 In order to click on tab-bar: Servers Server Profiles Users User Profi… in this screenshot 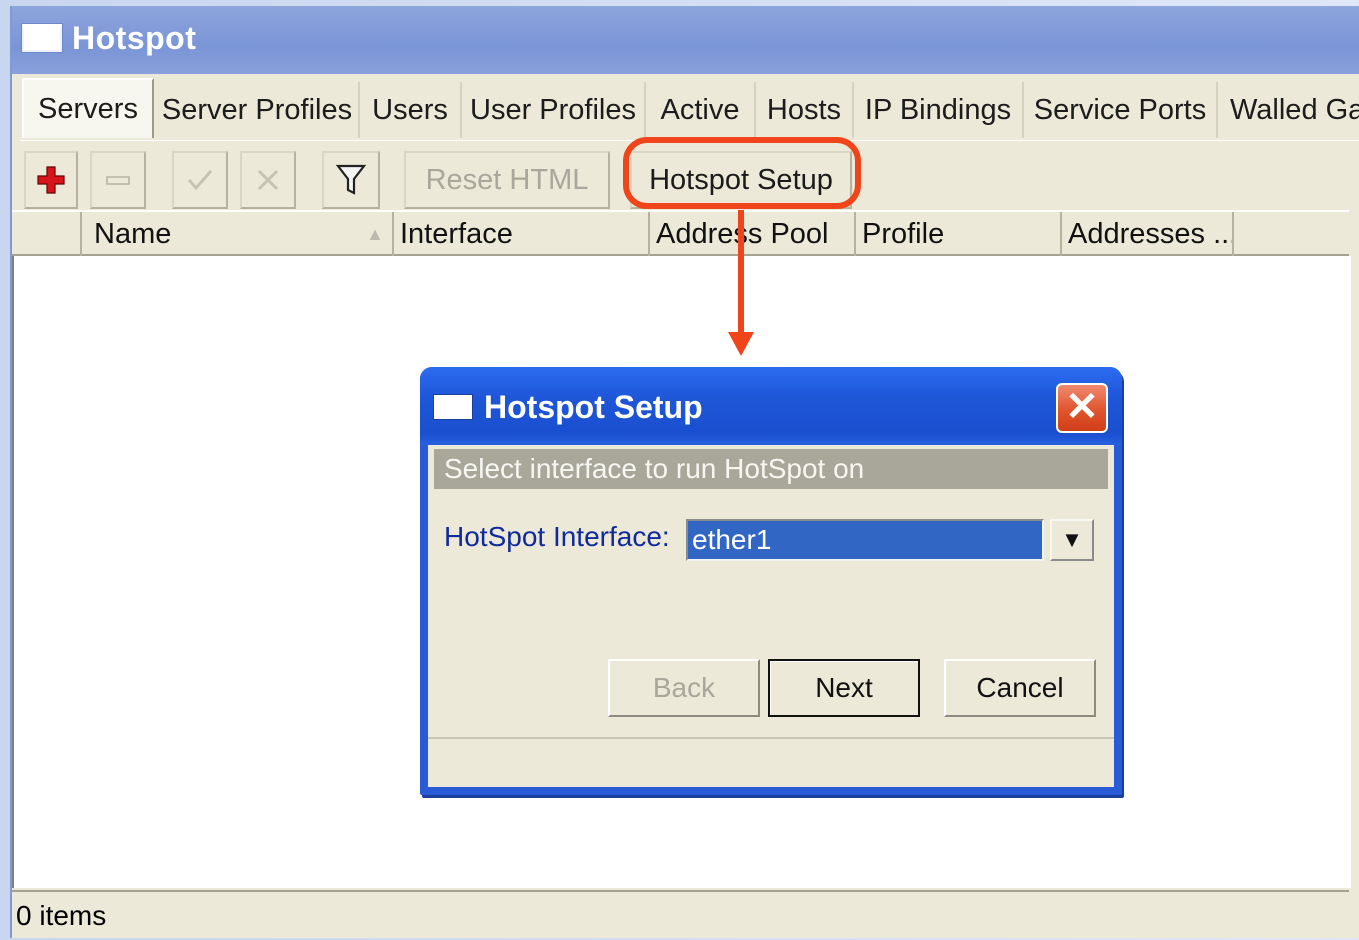, I will do `click(689, 109)`.